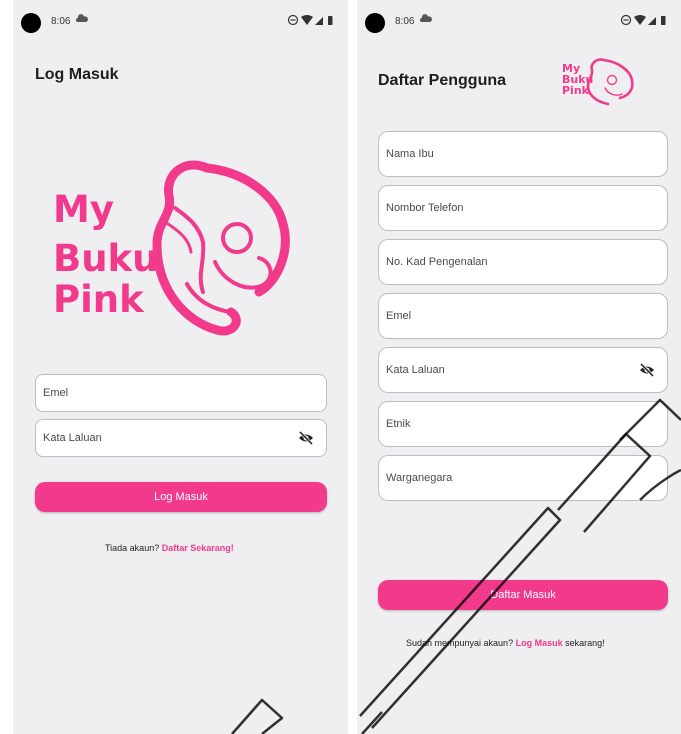 This screenshot has height=734, width=681. I want to click on register-prompt-text: Tiada akaun?, so click(132, 548).